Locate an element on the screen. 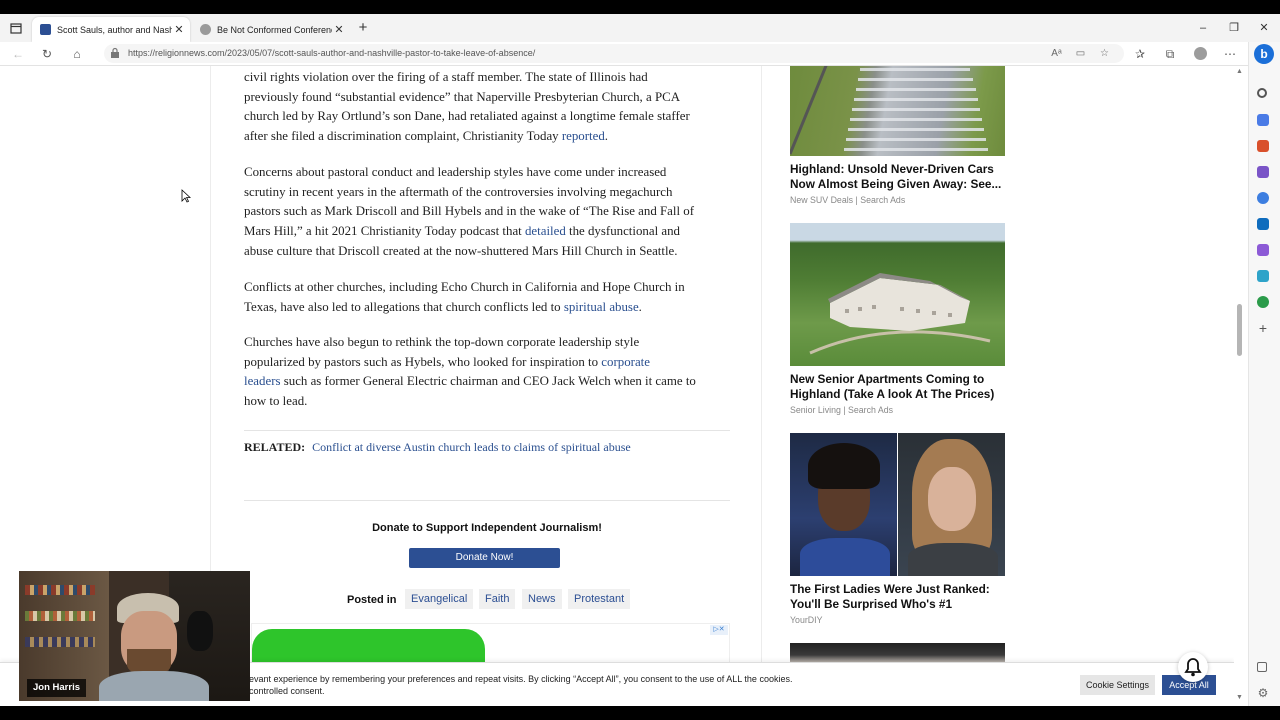 Image resolution: width=1280 pixels, height=720 pixels. profile-avatar-icon is located at coordinates (1200, 54).